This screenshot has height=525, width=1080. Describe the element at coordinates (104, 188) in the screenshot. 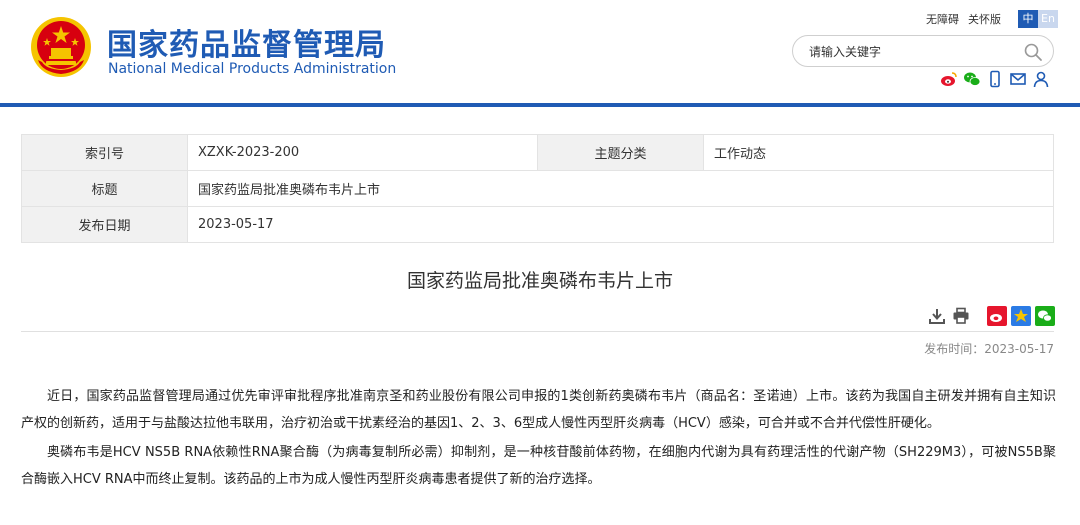

I see `title-label: 标题` at that location.